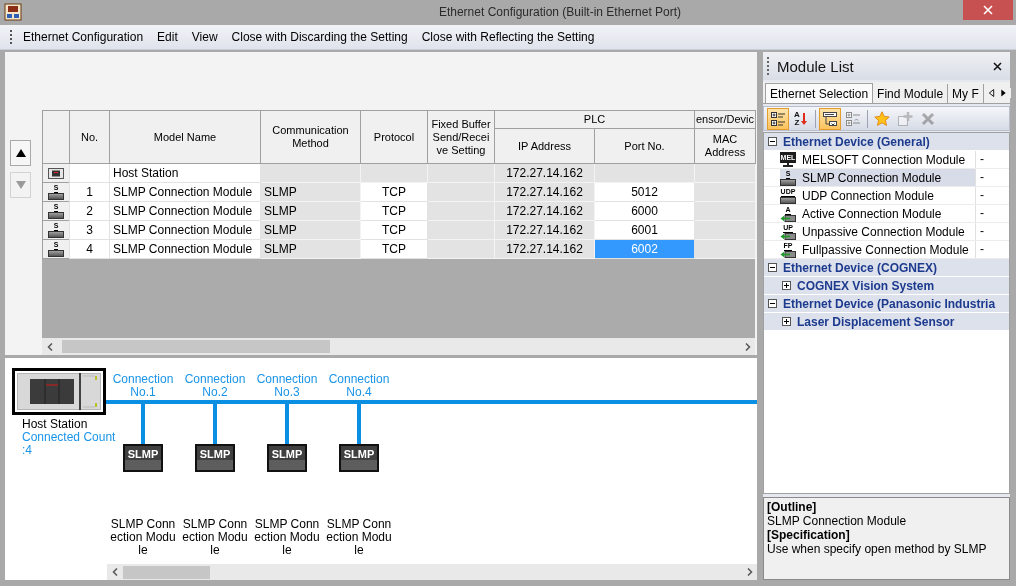 This screenshot has width=1016, height=586. What do you see at coordinates (725, 146) in the screenshot?
I see `column-header: MAC Address` at bounding box center [725, 146].